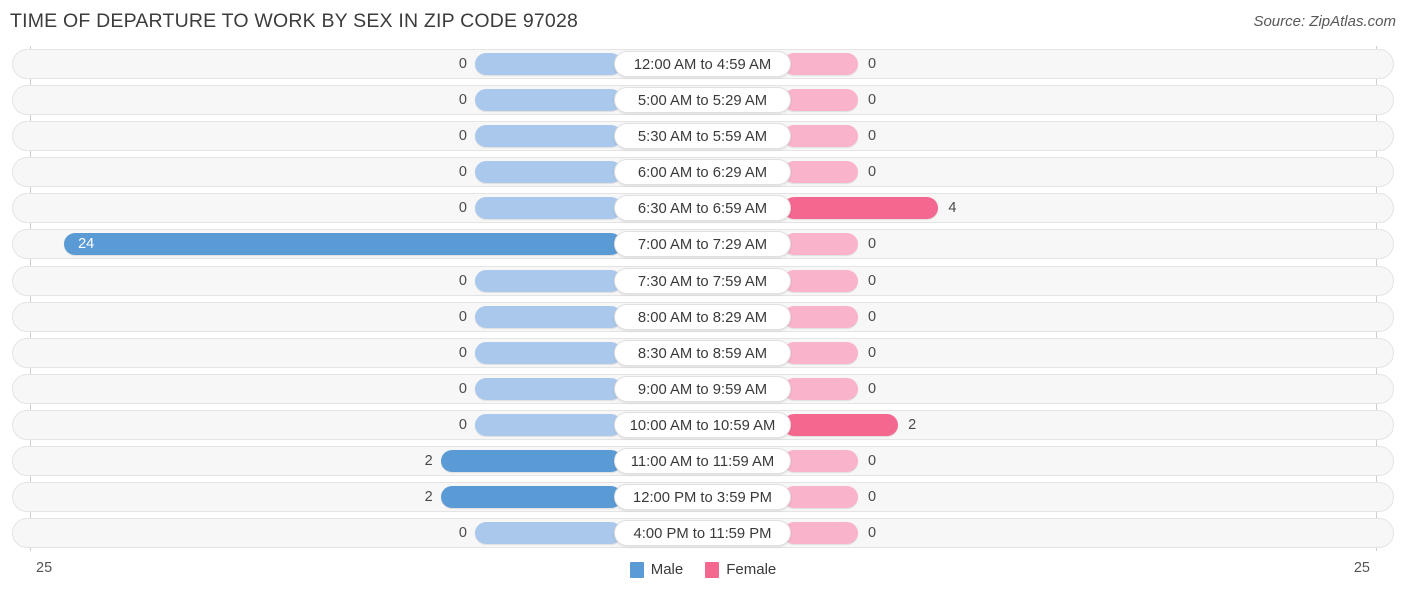 This screenshot has height=595, width=1406. I want to click on chart-row: 0 4 6:30 AM to 6:59 AM, so click(703, 208).